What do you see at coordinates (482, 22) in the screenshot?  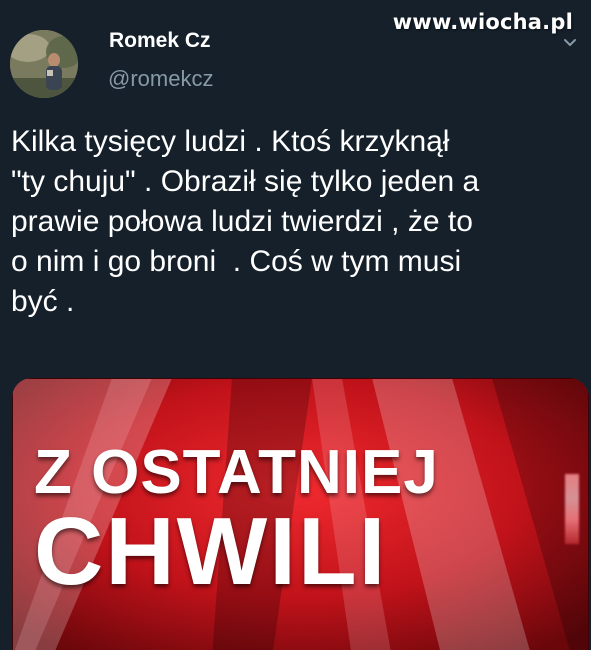 I see `watermark: www.wiocha.pl` at bounding box center [482, 22].